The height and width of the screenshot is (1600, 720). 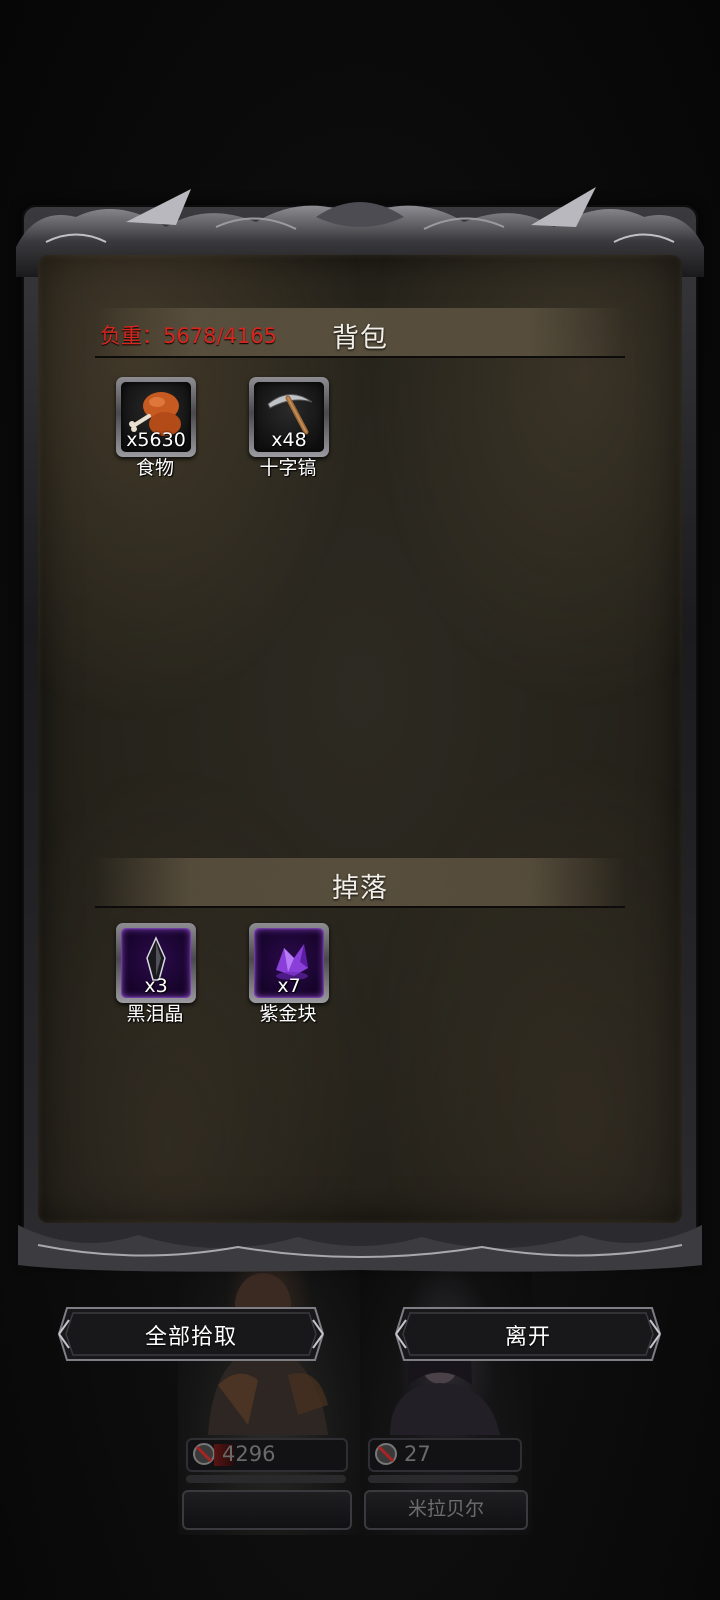 I want to click on item-quantity: x7, so click(x=289, y=986).